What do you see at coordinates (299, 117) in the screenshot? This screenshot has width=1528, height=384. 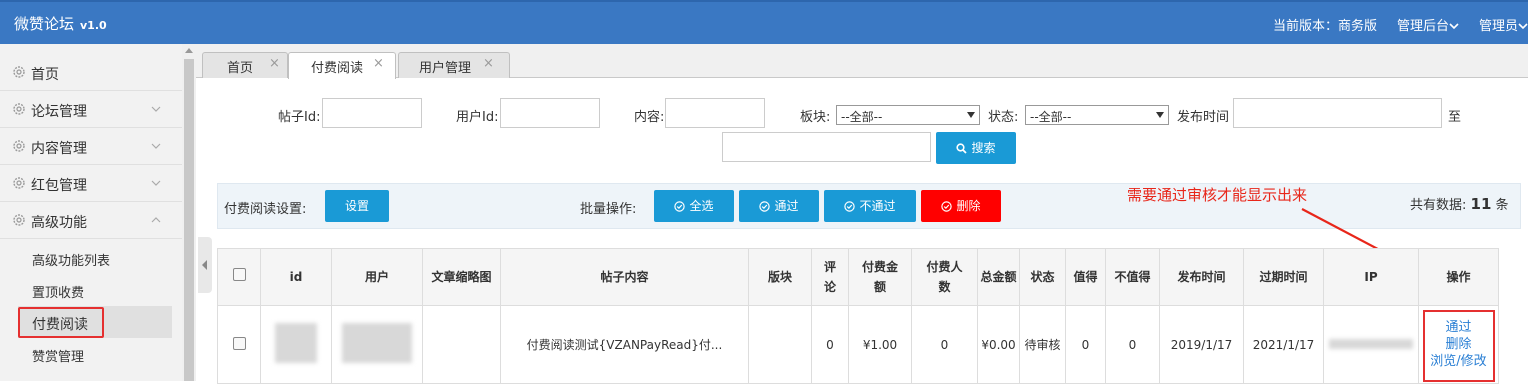 I see `post-id-label: 帖子Id:` at bounding box center [299, 117].